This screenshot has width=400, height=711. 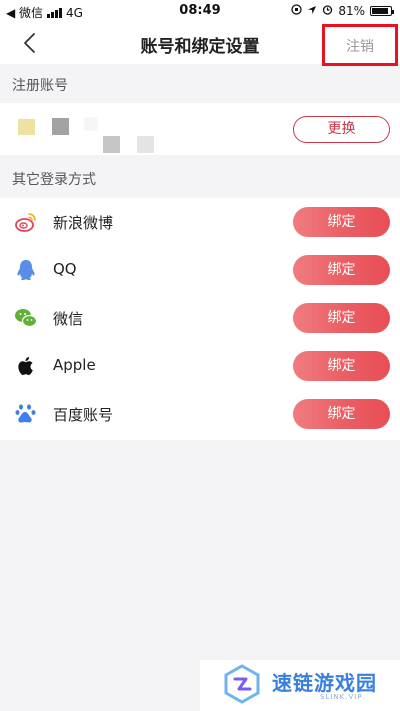 I want to click on status-right: 81%, so click(x=342, y=11).